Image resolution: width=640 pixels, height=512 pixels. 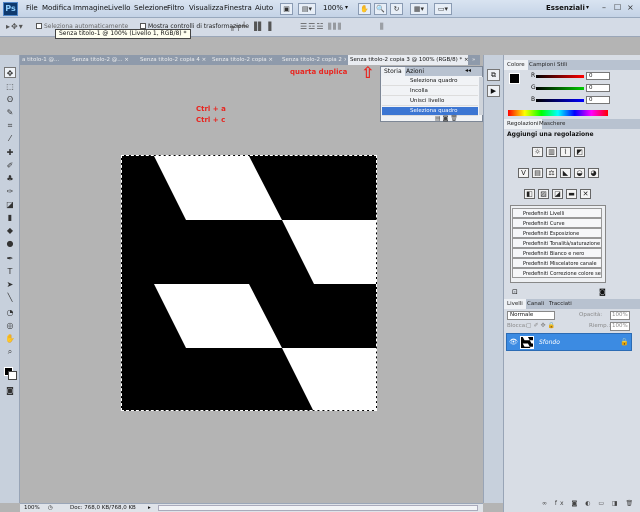 What do you see at coordinates (396, 9) in the screenshot?
I see `rotate-view-icon: ↻` at bounding box center [396, 9].